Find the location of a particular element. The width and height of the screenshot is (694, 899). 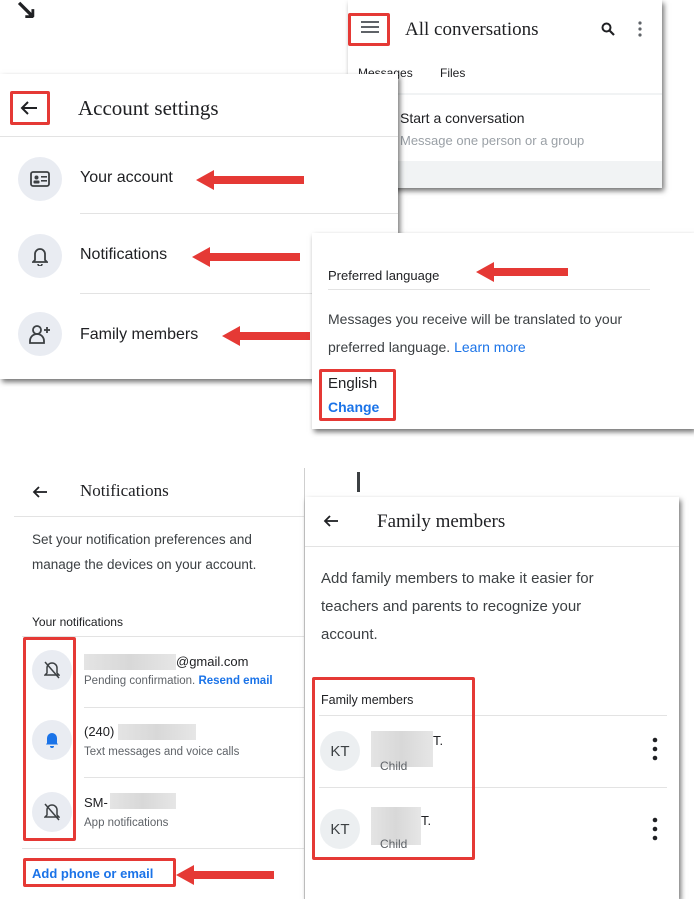

account-settings-title: Account settings is located at coordinates (148, 108).